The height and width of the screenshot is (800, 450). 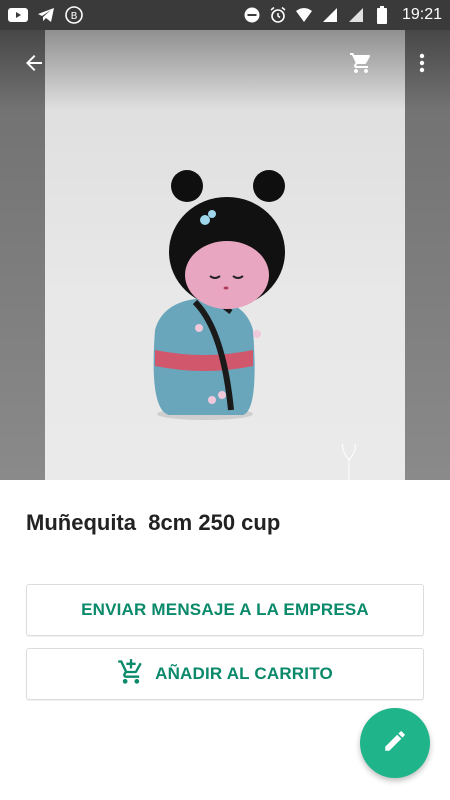 I want to click on dnd-icon, so click(x=252, y=15).